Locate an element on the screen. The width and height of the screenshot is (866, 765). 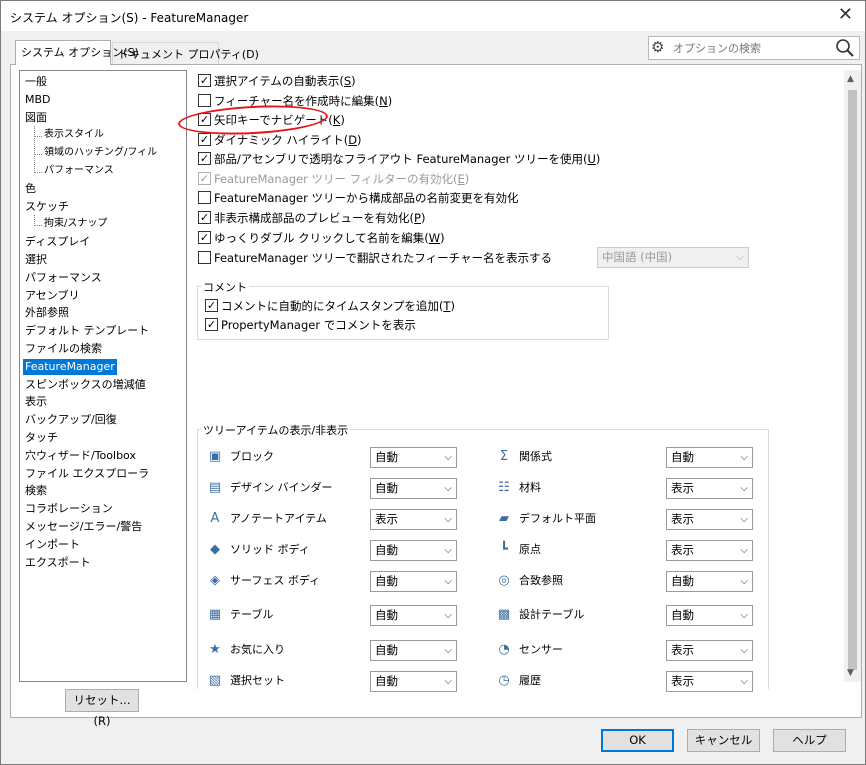
search-icon is located at coordinates (845, 48).